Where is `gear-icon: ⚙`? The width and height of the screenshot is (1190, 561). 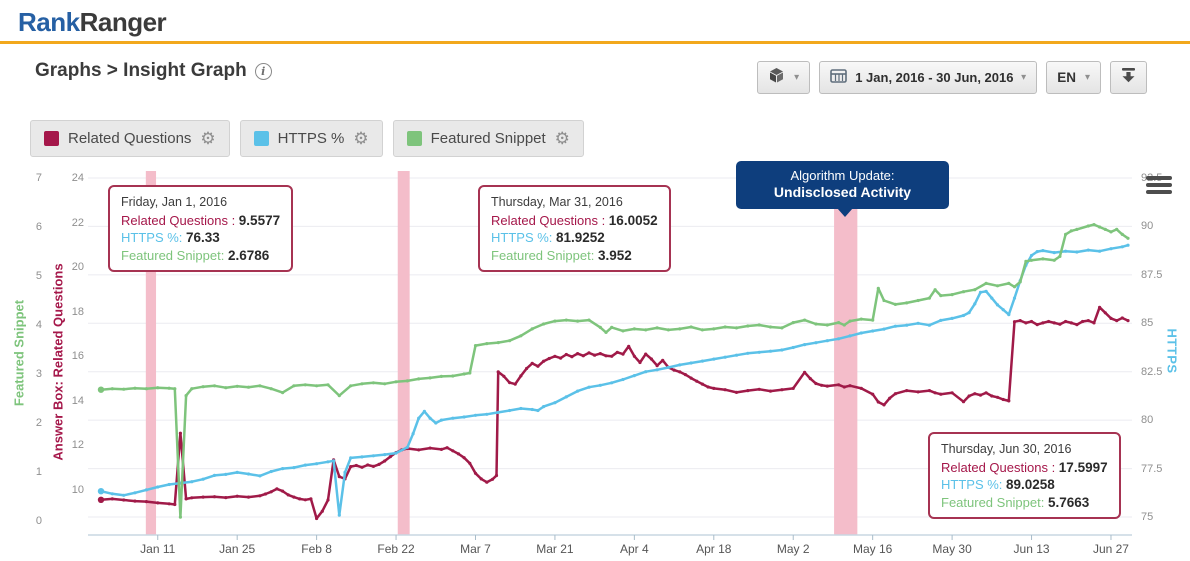
gear-icon: ⚙ is located at coordinates (207, 138).